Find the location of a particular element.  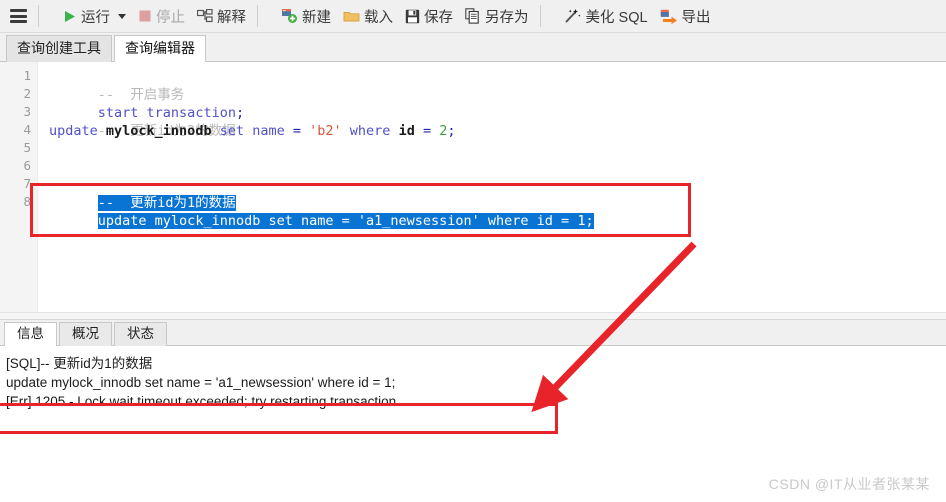

panel-splitter is located at coordinates (473, 316).